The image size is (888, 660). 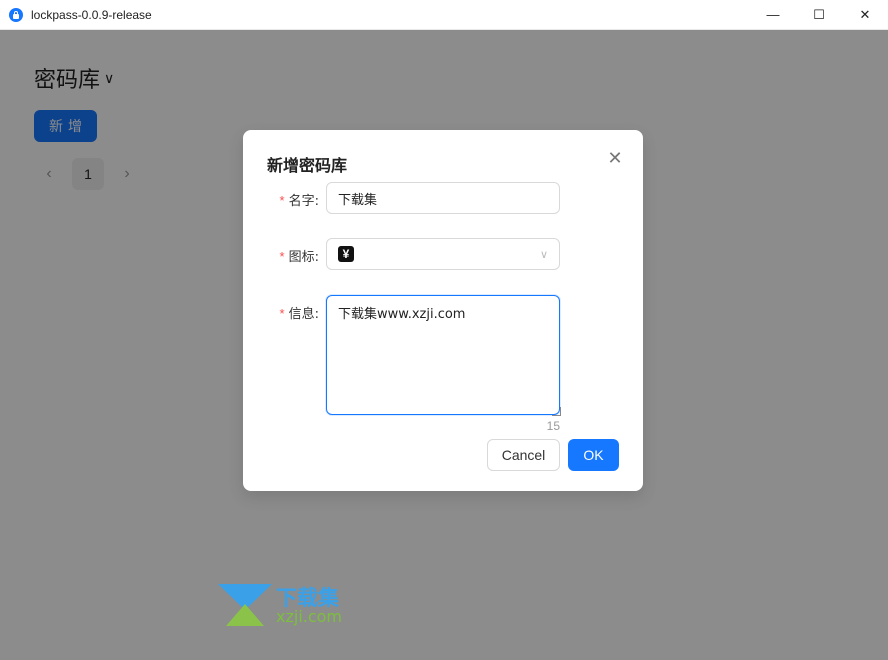 What do you see at coordinates (865, 15) in the screenshot?
I see `close-window-button: ✕` at bounding box center [865, 15].